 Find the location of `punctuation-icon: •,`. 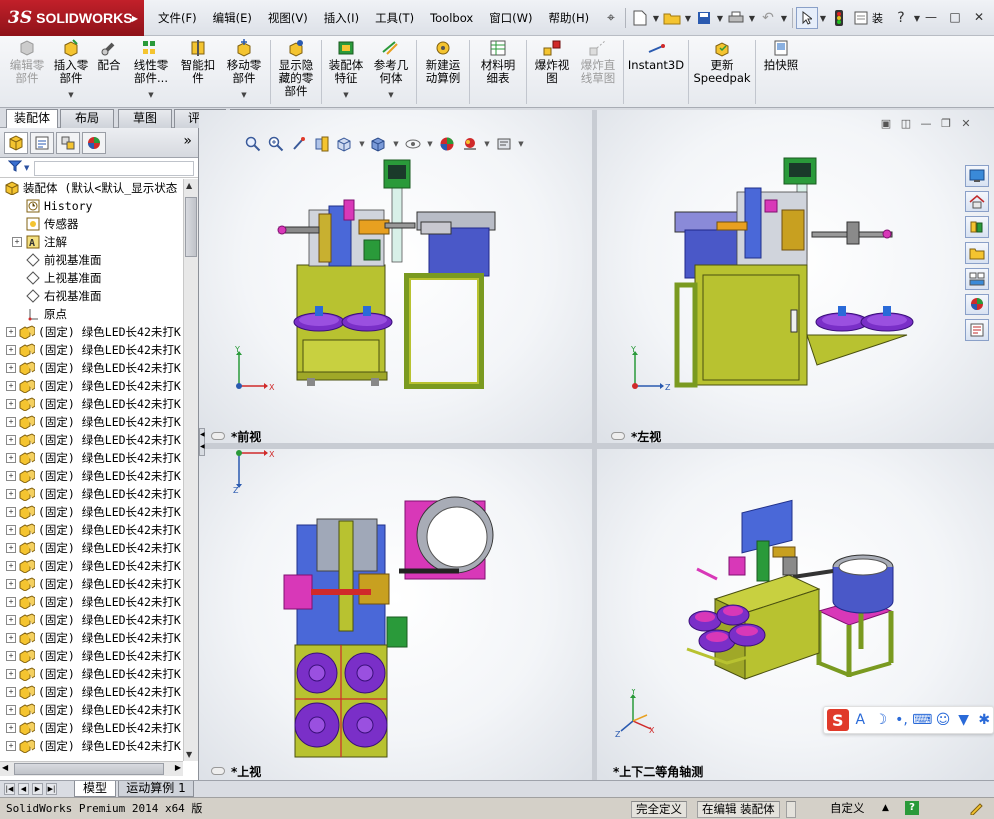

punctuation-icon: •, is located at coordinates (902, 720).